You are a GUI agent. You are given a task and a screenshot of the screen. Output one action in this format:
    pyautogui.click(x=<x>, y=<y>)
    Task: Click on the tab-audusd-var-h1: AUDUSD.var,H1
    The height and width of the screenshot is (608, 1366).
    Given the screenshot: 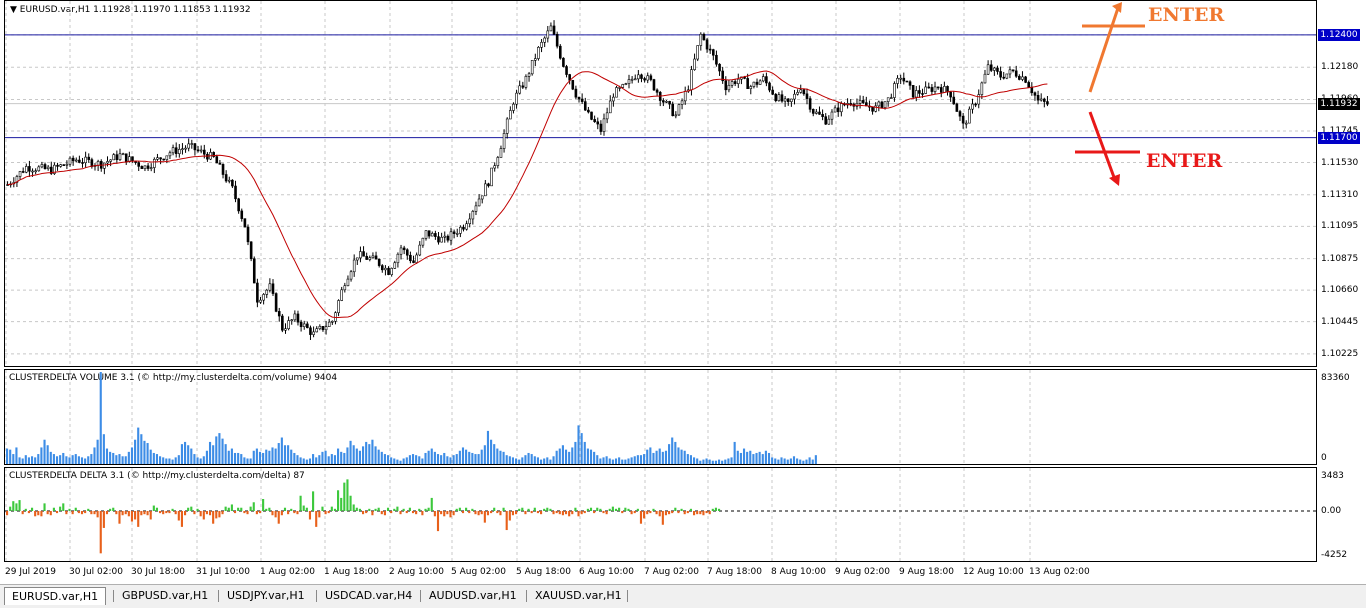 What is the action you would take?
    pyautogui.click(x=473, y=596)
    